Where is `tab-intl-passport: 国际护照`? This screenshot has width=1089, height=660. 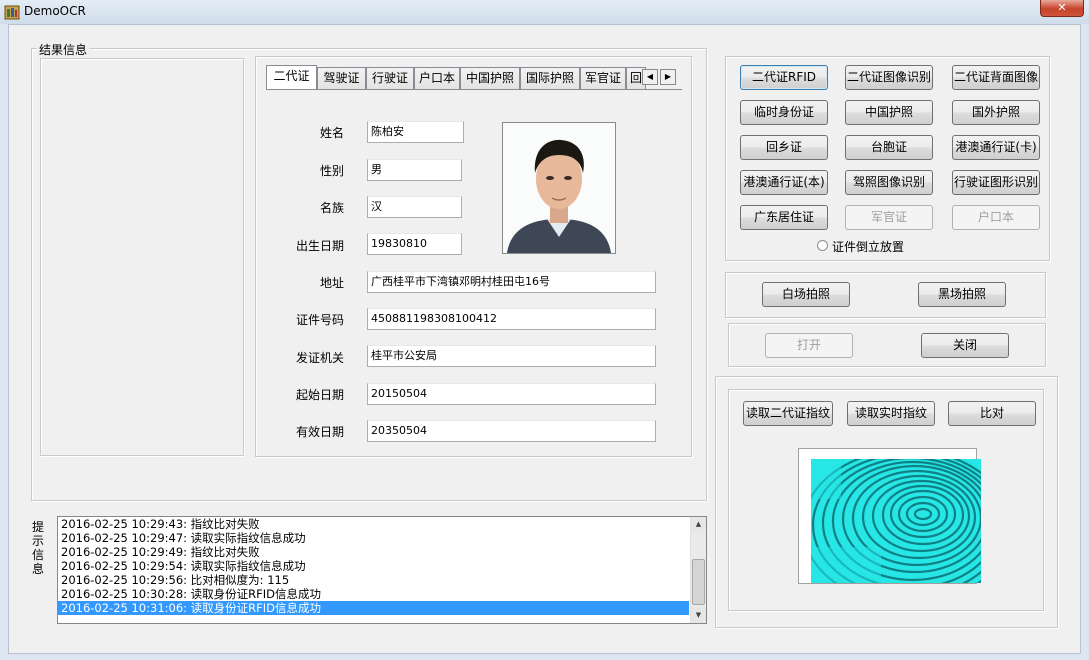 tab-intl-passport: 国际护照 is located at coordinates (550, 78).